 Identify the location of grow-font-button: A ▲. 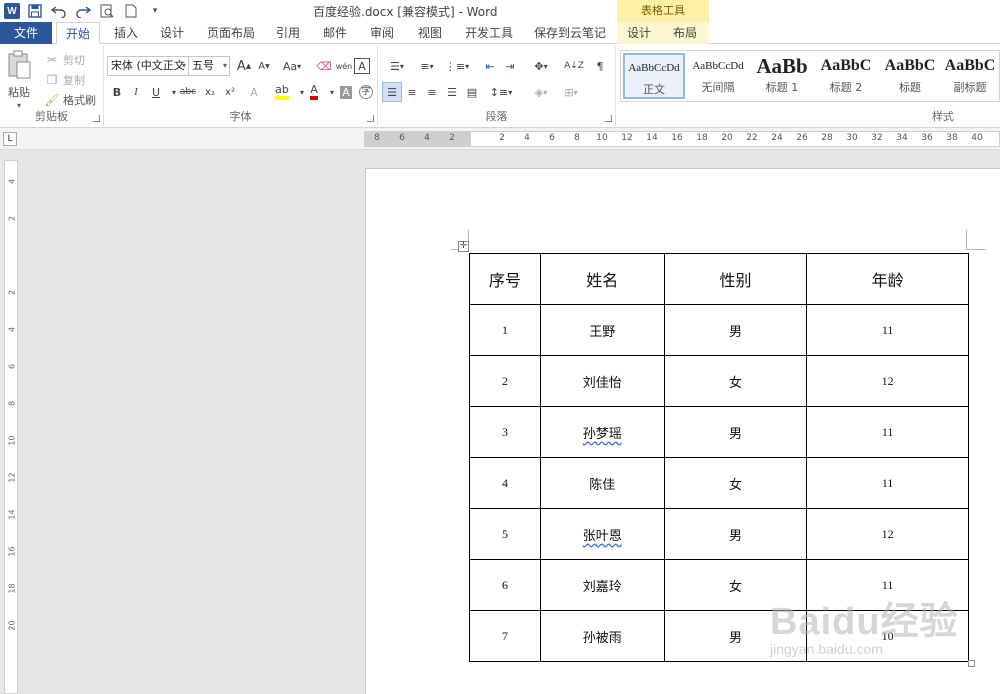
(244, 66).